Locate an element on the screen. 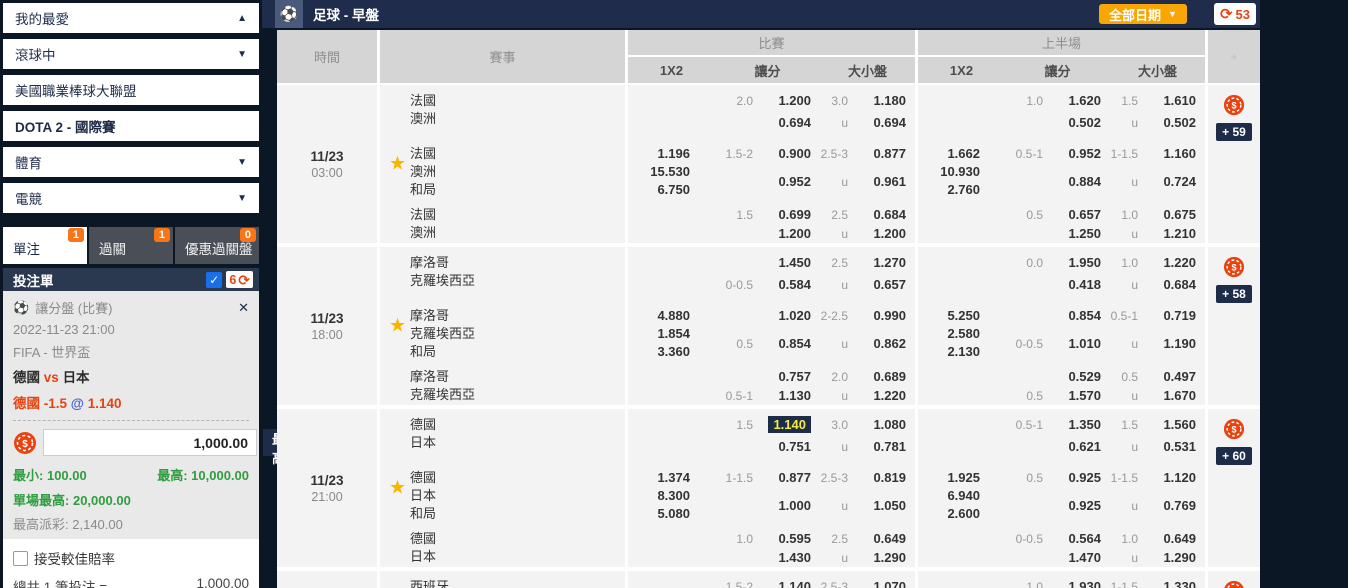  odds-value: 1.560 is located at coordinates (1171, 427).